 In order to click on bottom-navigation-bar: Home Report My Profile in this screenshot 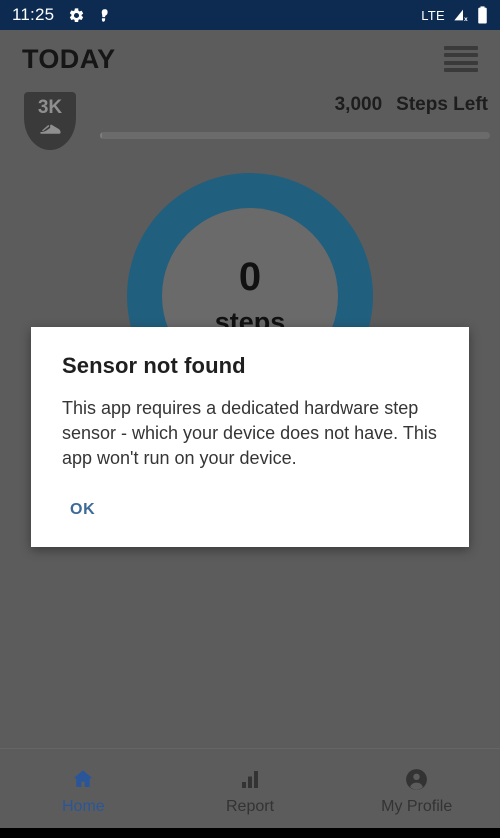, I will do `click(250, 788)`.